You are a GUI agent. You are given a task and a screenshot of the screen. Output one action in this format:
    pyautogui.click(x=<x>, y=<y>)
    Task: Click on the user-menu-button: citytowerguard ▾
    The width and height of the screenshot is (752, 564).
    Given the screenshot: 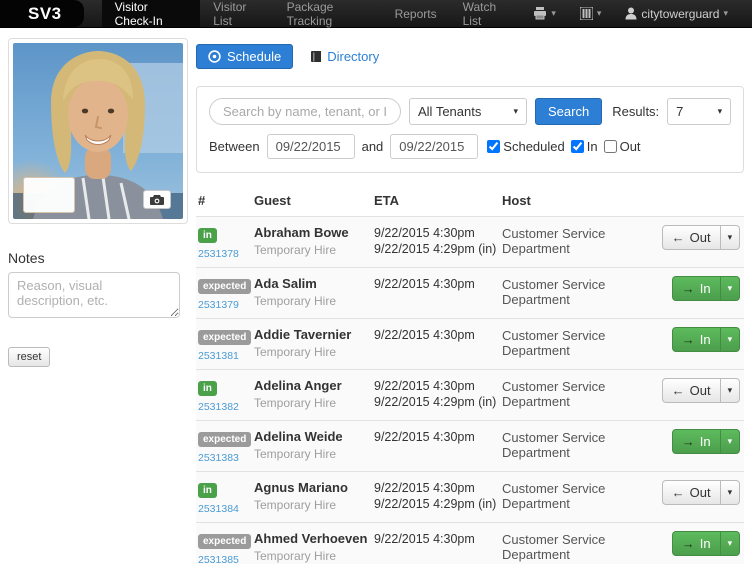 What is the action you would take?
    pyautogui.click(x=676, y=13)
    